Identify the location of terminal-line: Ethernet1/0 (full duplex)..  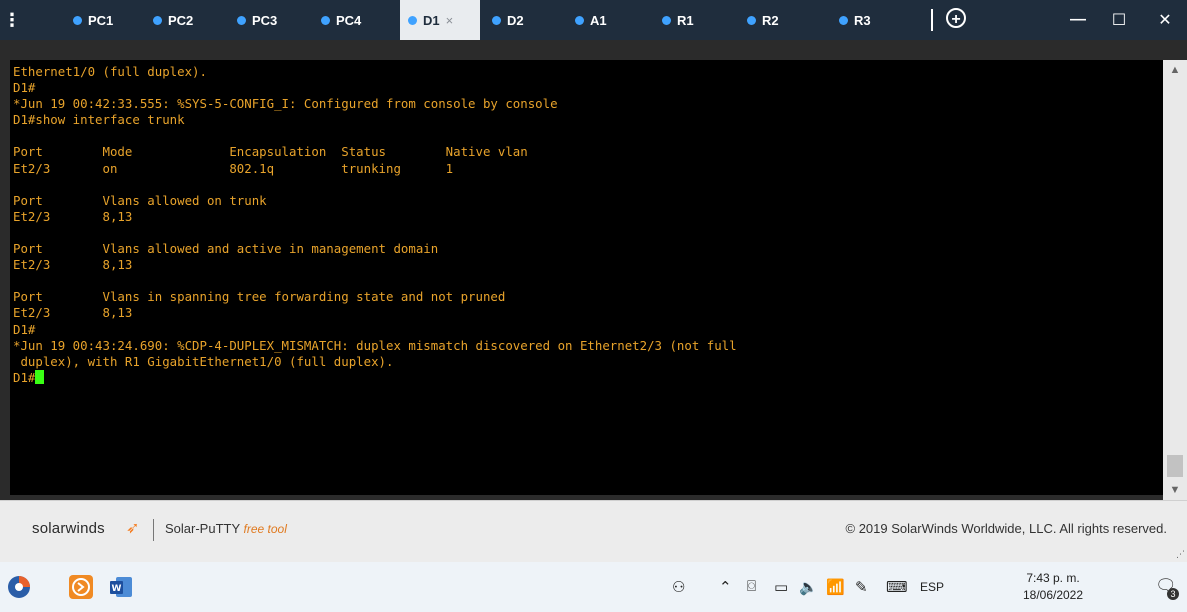
(110, 71).